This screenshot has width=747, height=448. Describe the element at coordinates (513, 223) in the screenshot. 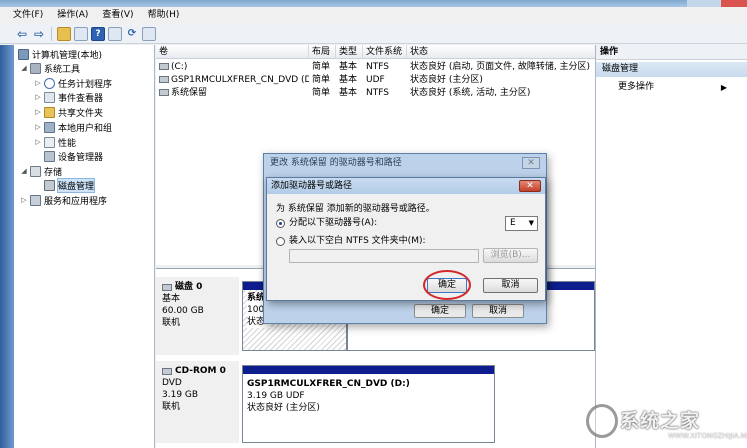

I see `drive-letter-value: E` at that location.